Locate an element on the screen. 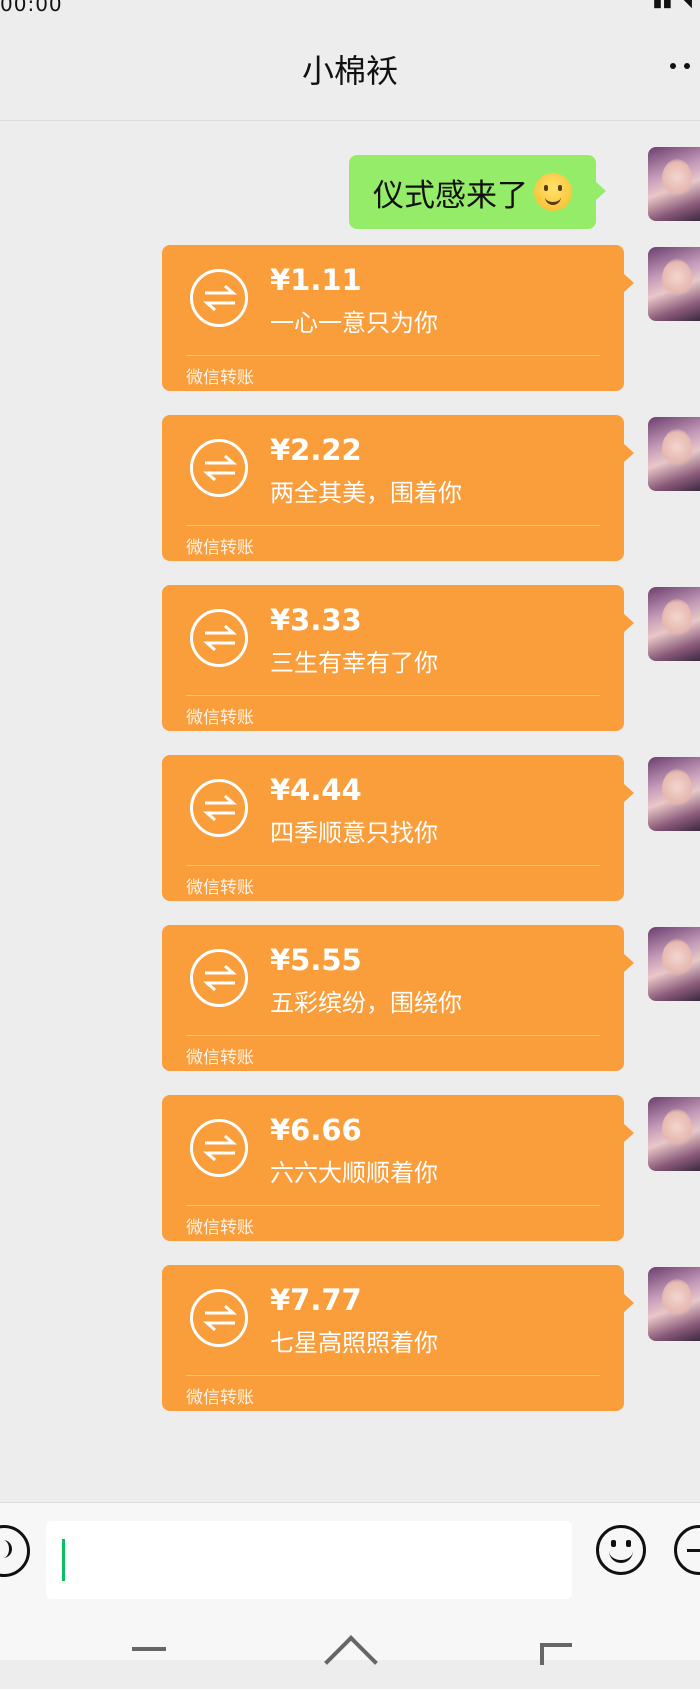 The width and height of the screenshot is (700, 1689). transfer-note: 一心一意只为你 is located at coordinates (354, 323).